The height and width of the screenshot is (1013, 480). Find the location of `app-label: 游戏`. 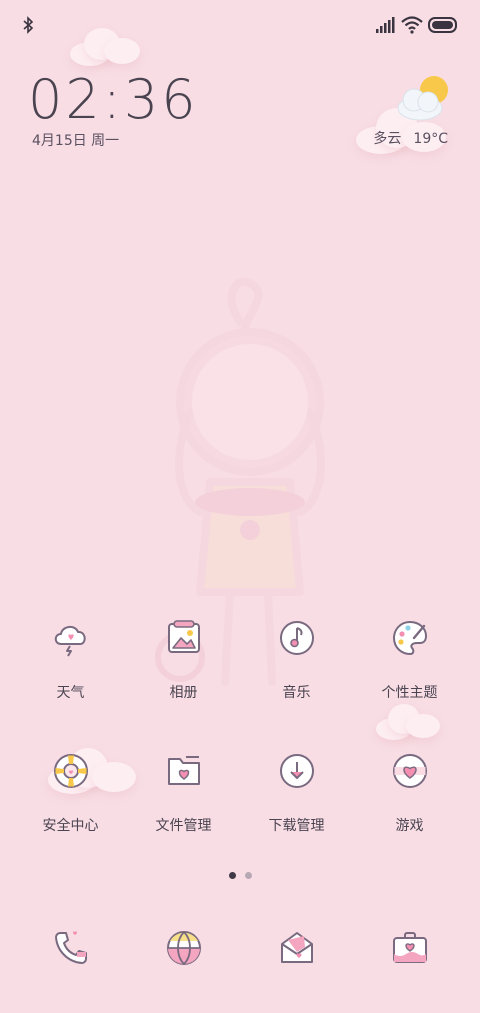

app-label: 游戏 is located at coordinates (409, 826).